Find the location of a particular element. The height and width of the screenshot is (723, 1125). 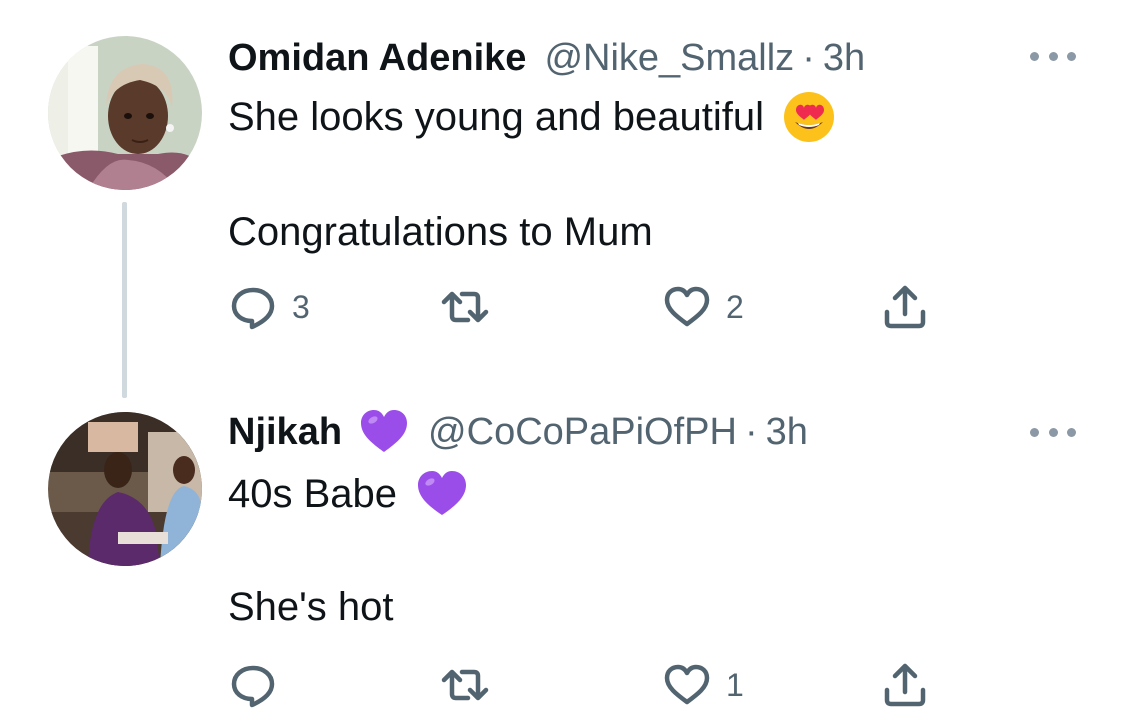

display-name: Omidan Adenike is located at coordinates (377, 58).